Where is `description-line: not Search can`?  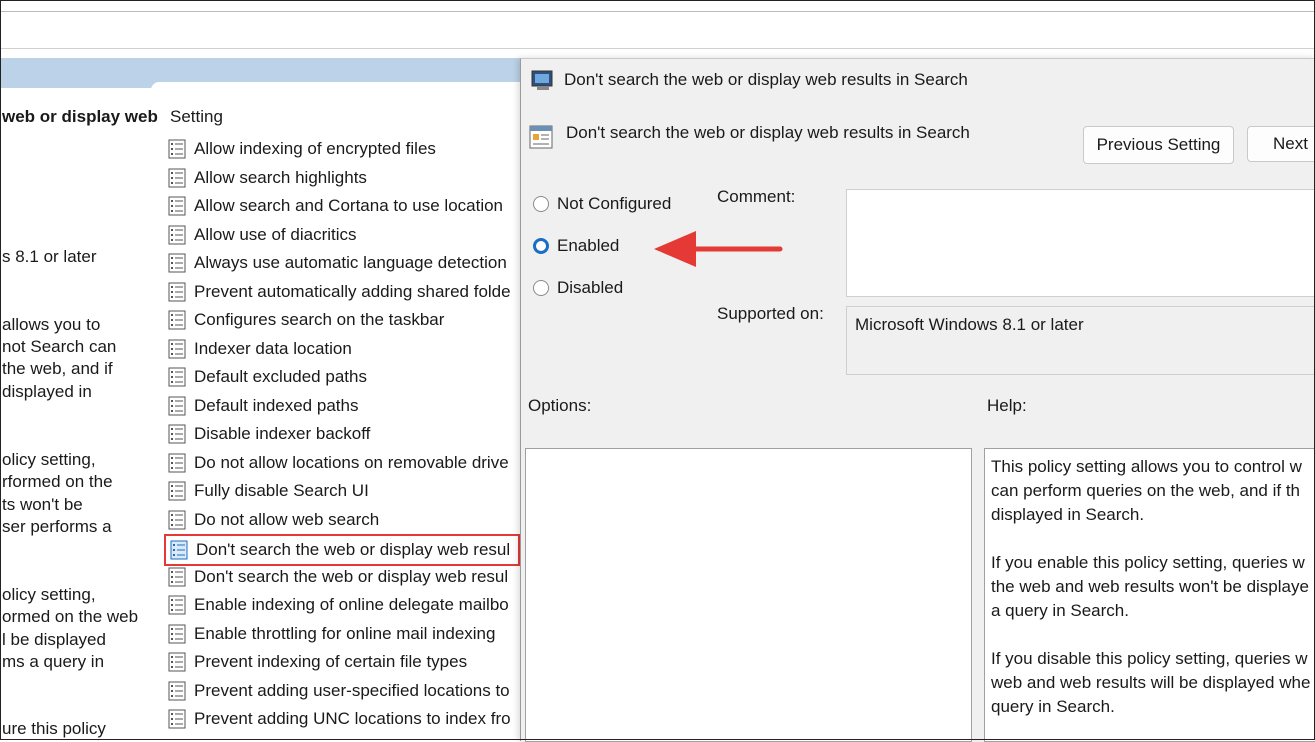 description-line: not Search can is located at coordinates (59, 346).